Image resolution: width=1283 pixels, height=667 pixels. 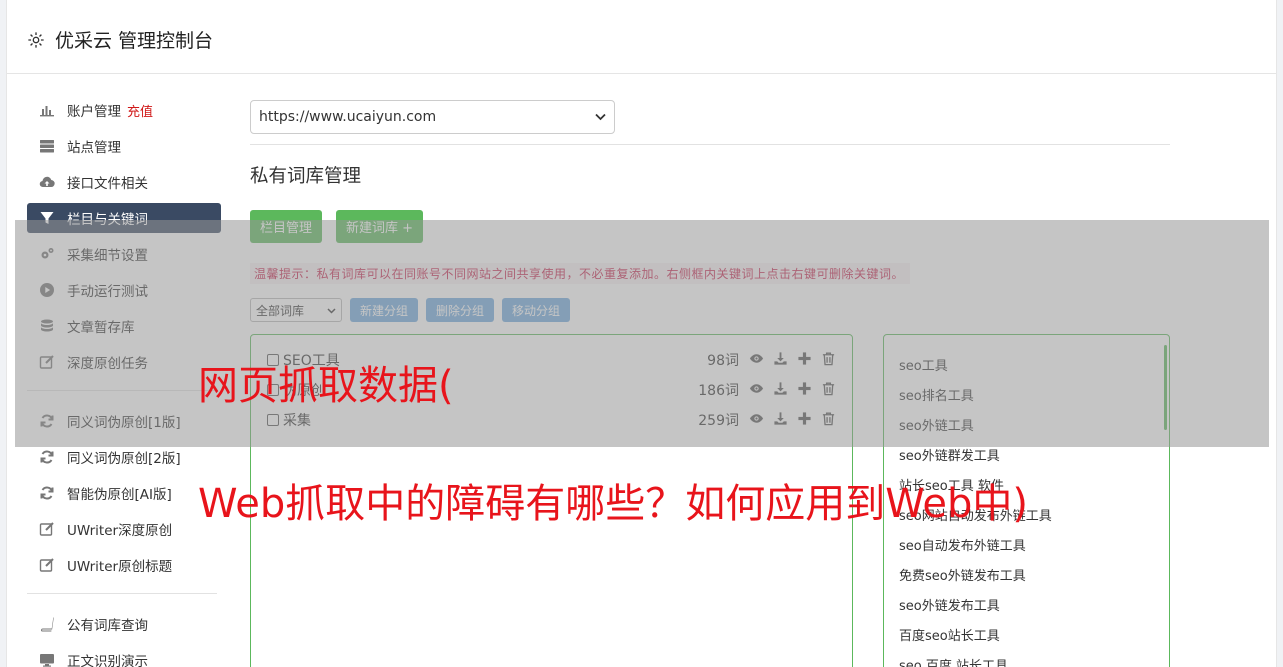 I want to click on group-select-value: 全部词库, so click(x=280, y=310).